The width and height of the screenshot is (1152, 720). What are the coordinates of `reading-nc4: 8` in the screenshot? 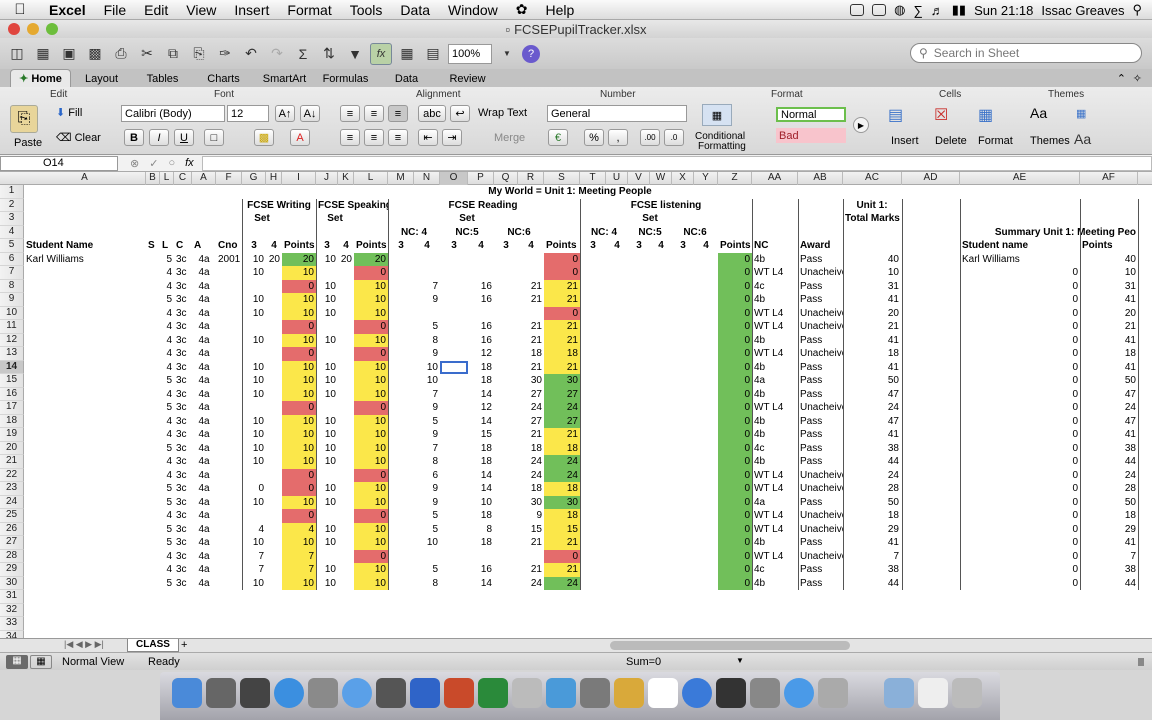 It's located at (427, 584).